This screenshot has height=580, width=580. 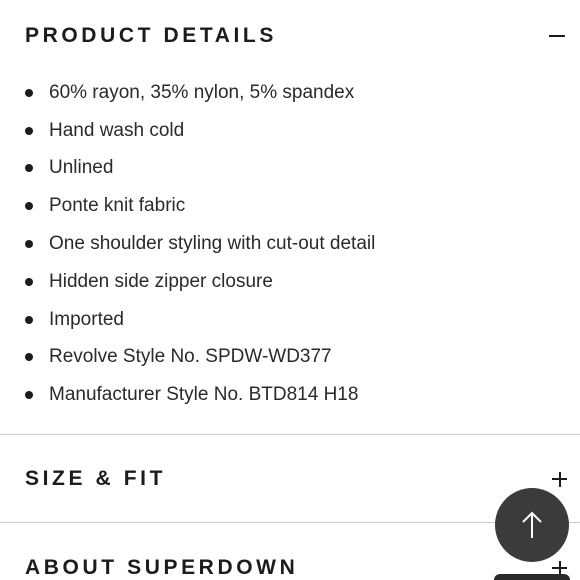 I want to click on list-item-text: Revolve Style No. SPDW-WD377, so click(x=190, y=357).